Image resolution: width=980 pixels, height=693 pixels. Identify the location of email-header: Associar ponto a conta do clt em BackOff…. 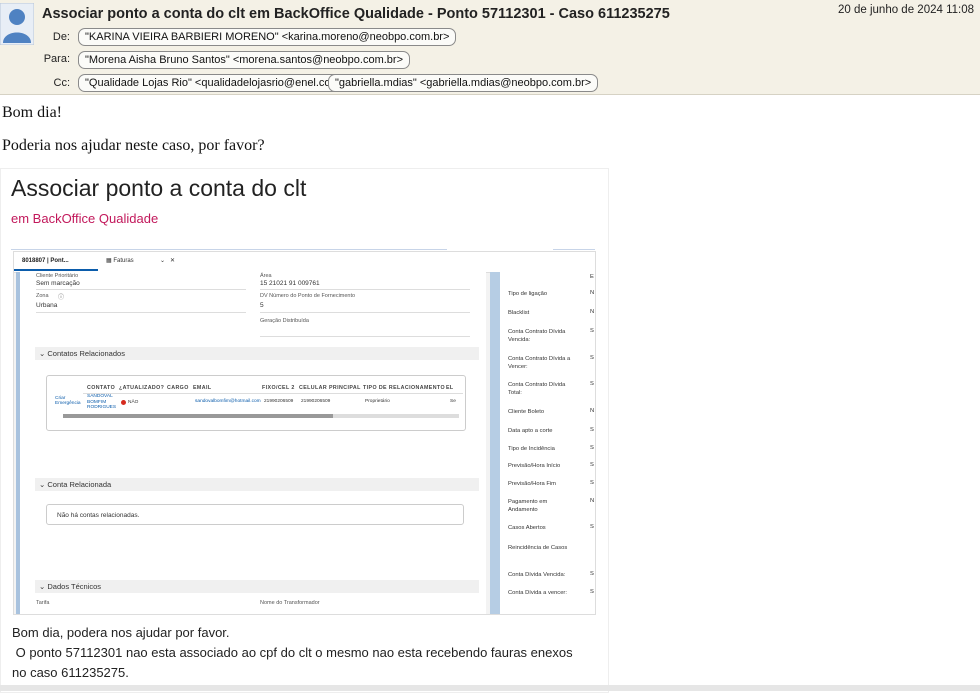
(490, 47).